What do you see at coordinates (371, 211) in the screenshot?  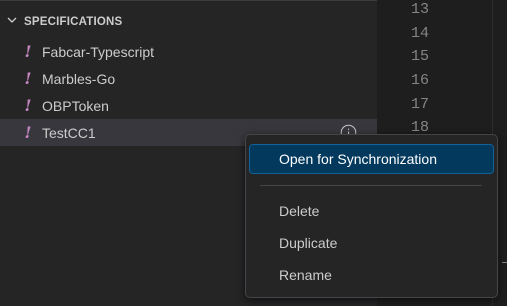 I see `menu-item-delete: Delete` at bounding box center [371, 211].